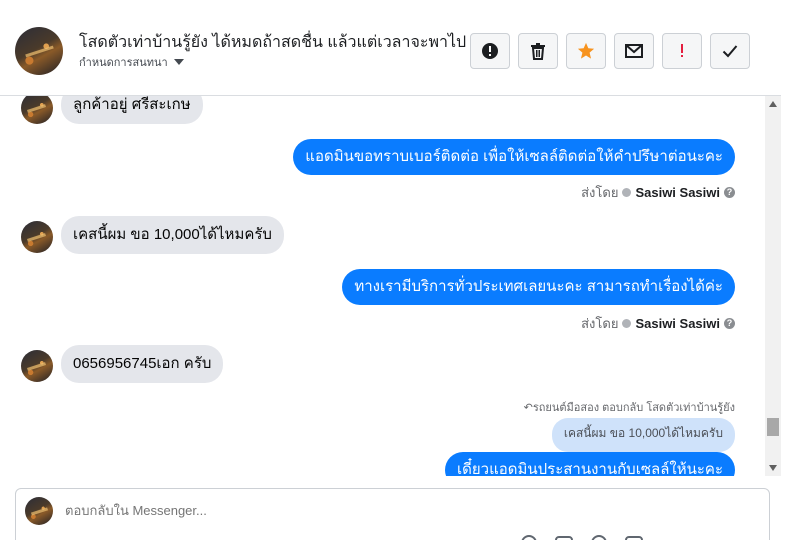 The image size is (787, 540). What do you see at coordinates (172, 235) in the screenshot?
I see `incoming-message: เคสนี้ผม ขอ 10,000ได้ไหมครับ` at bounding box center [172, 235].